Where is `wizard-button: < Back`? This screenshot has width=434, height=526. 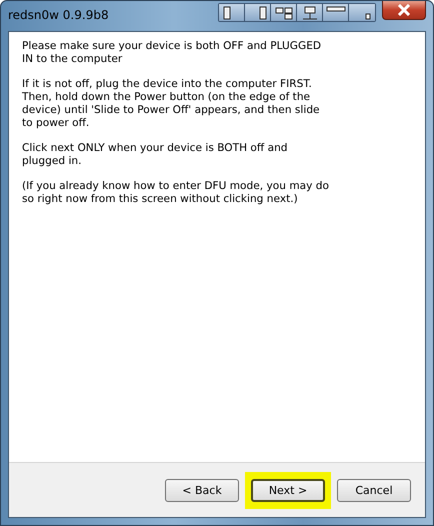
wizard-button: < Back is located at coordinates (202, 490).